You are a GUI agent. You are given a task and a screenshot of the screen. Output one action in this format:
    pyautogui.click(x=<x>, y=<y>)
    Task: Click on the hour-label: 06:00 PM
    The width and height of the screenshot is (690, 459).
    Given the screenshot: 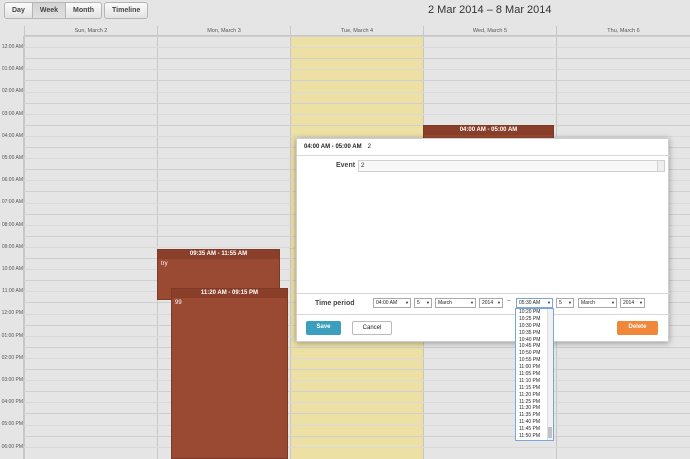 What is the action you would take?
    pyautogui.click(x=12, y=446)
    